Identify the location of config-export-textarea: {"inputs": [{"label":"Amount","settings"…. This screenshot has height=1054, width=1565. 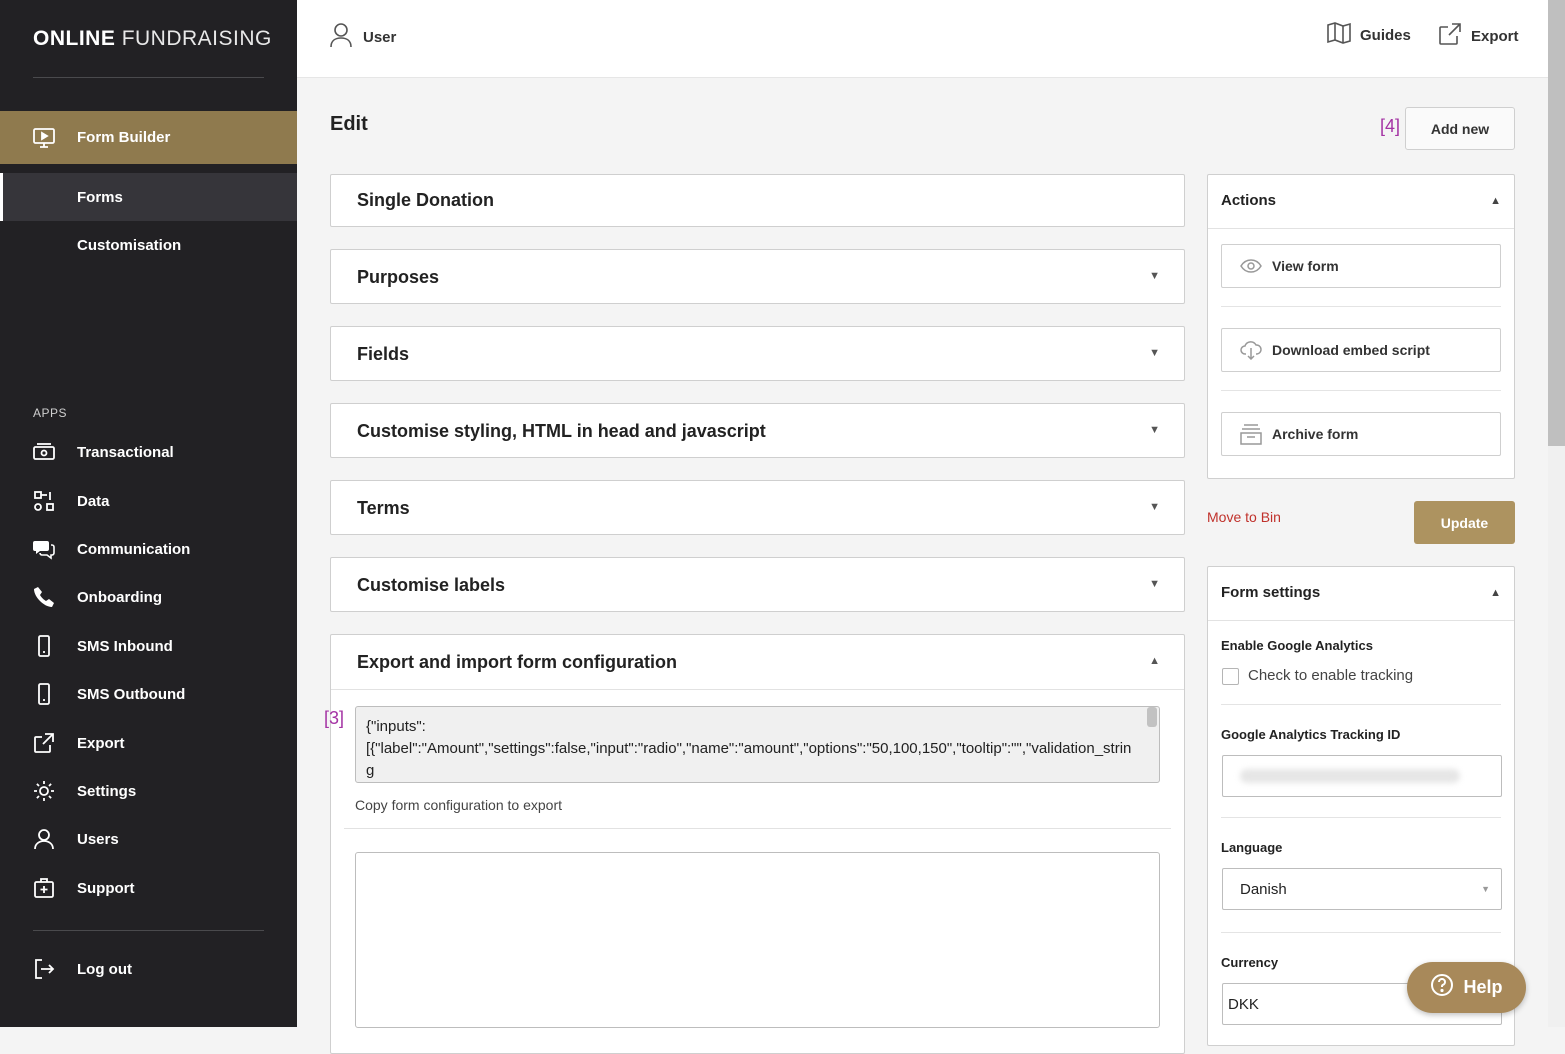
(757, 744).